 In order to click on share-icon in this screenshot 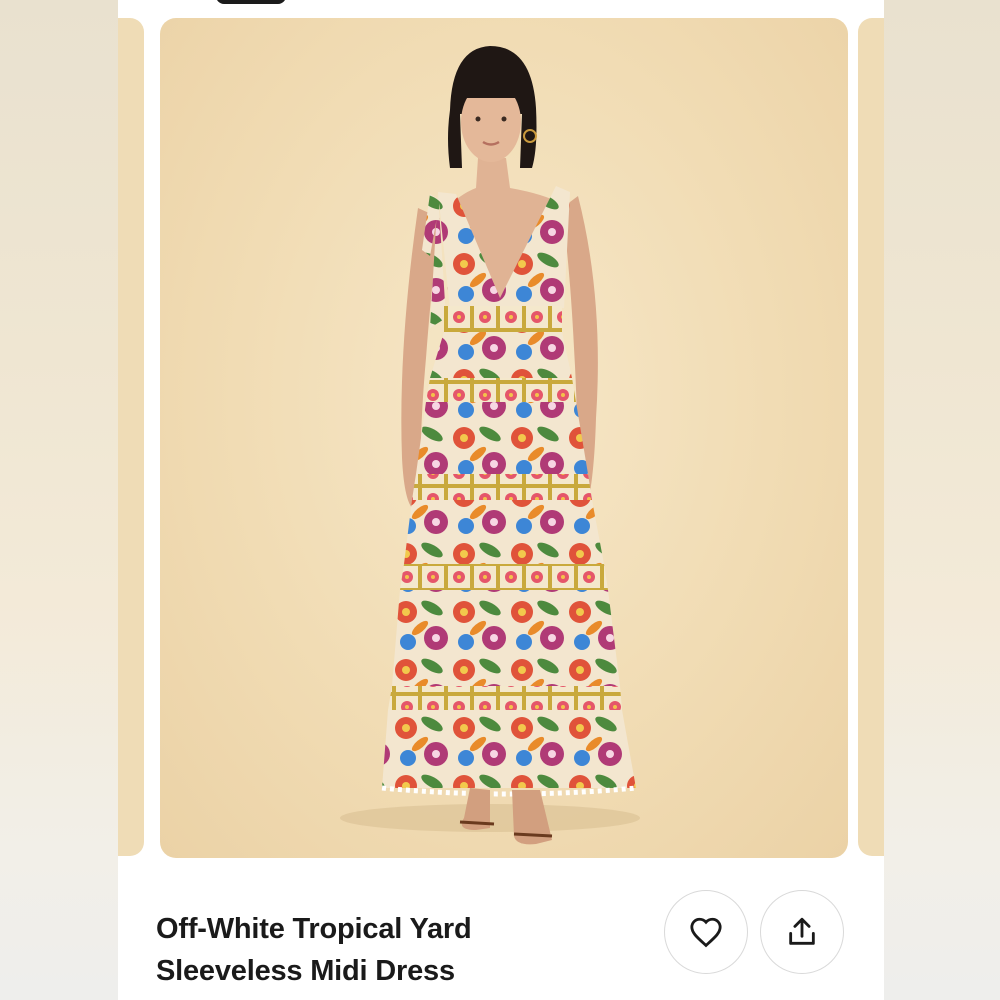, I will do `click(802, 931)`.